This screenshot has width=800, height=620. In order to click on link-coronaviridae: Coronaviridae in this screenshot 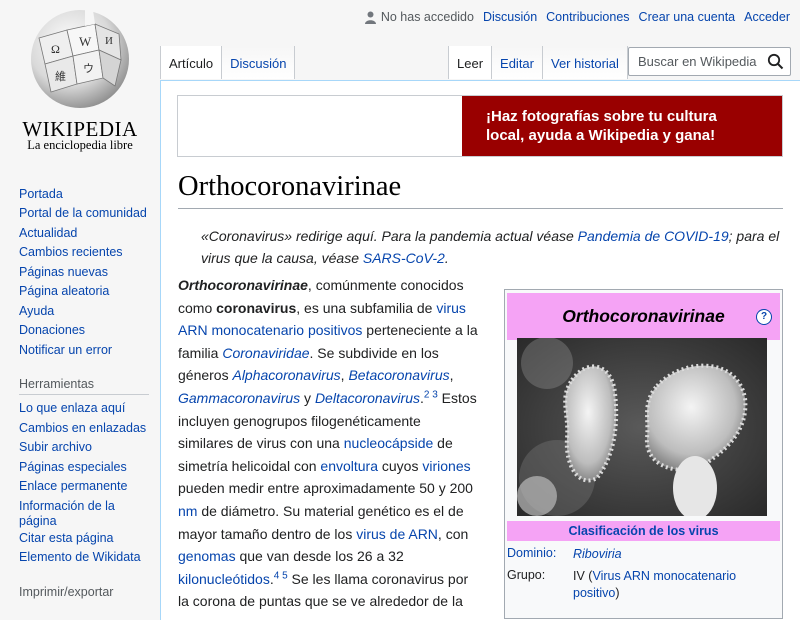, I will do `click(265, 353)`.